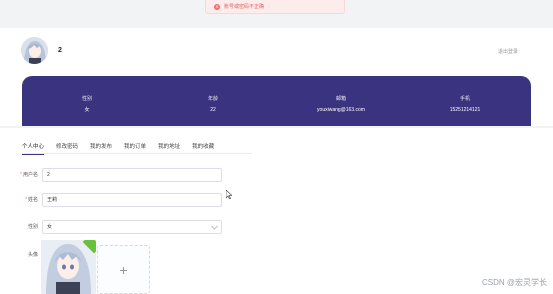 Image resolution: width=553 pixels, height=294 pixels. I want to click on name-label: *姓名, so click(31, 200).